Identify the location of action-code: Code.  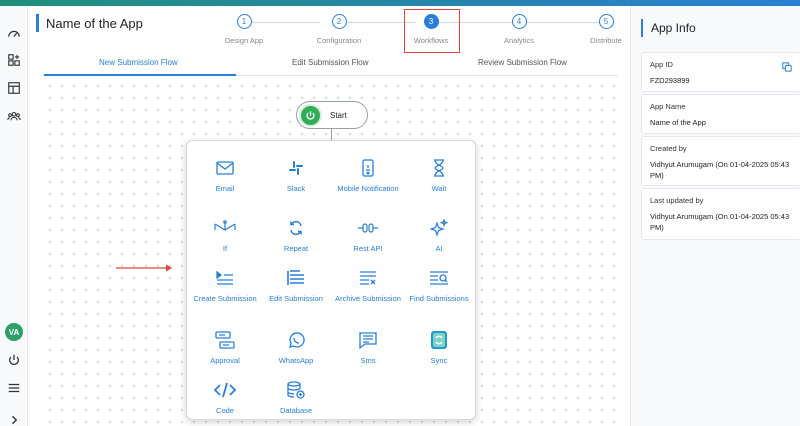
(225, 397).